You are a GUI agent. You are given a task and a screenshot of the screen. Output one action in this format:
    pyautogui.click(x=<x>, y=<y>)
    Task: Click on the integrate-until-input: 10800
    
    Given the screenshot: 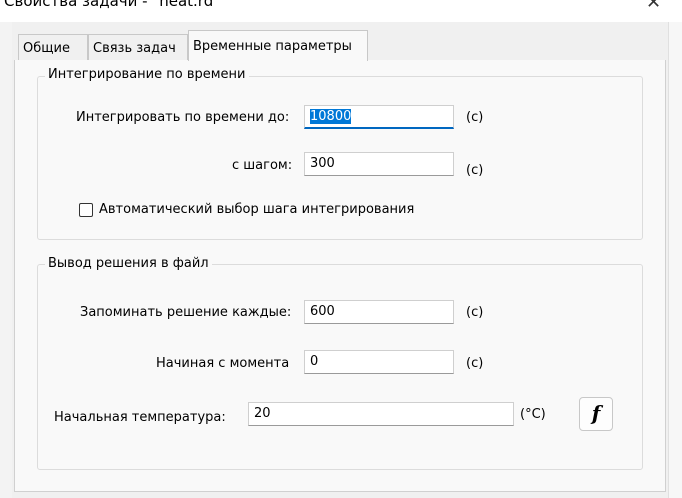 What is the action you would take?
    pyautogui.click(x=379, y=117)
    